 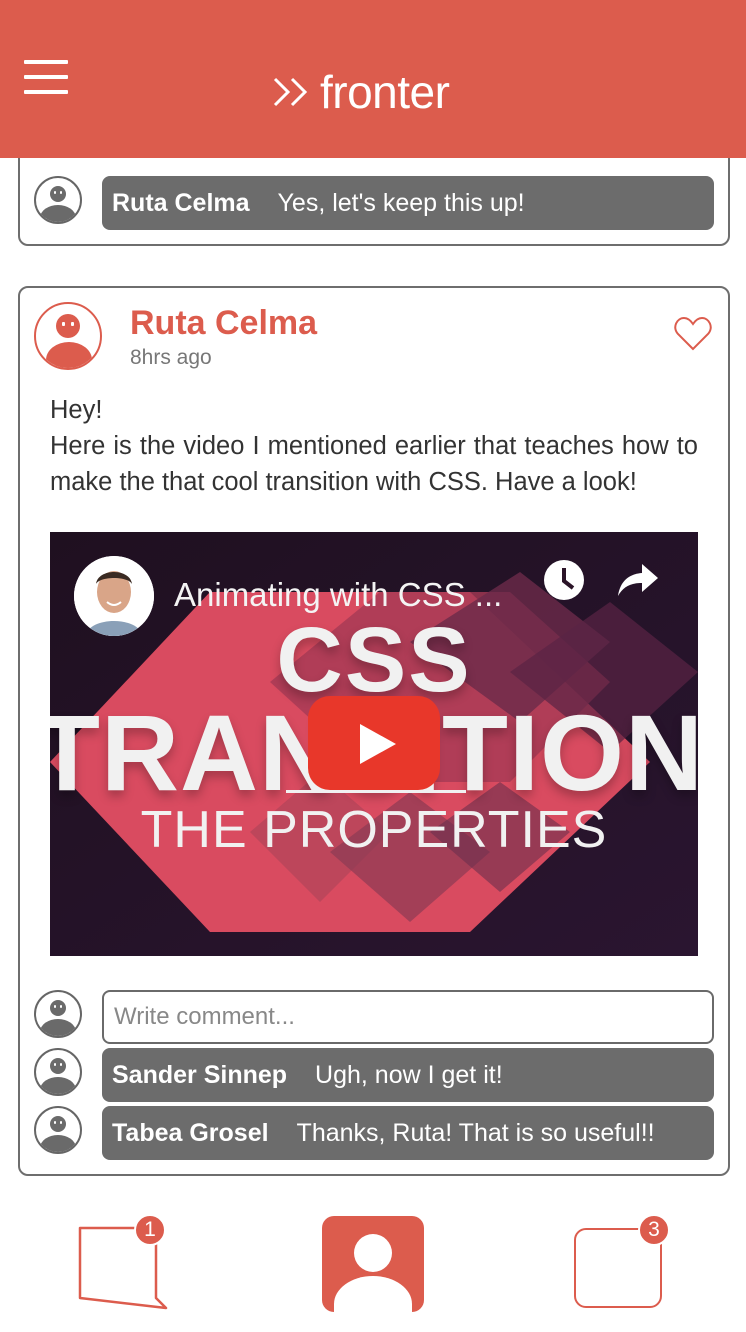 What do you see at coordinates (290, 92) in the screenshot?
I see `double-chevron-icon` at bounding box center [290, 92].